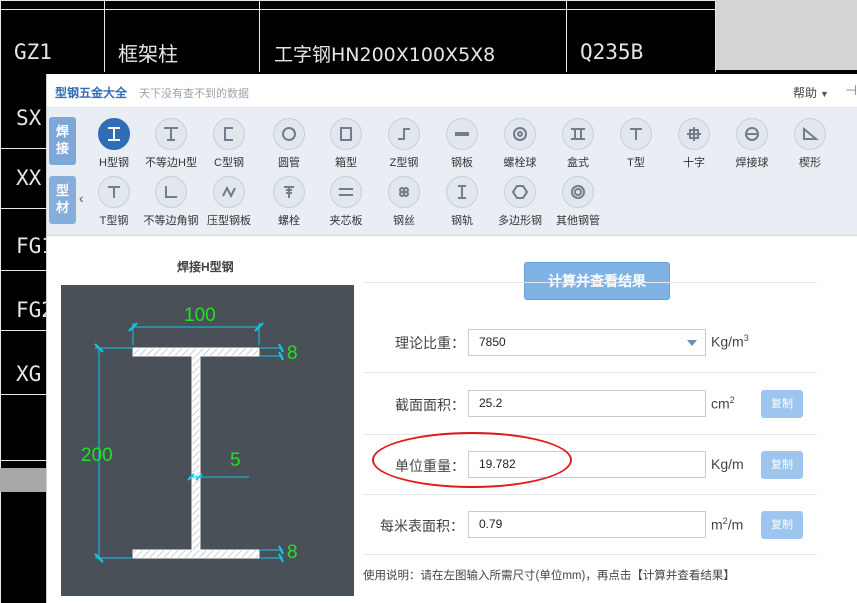 The image size is (857, 603). I want to click on surface-area-label: 每米表面积：, so click(422, 526).